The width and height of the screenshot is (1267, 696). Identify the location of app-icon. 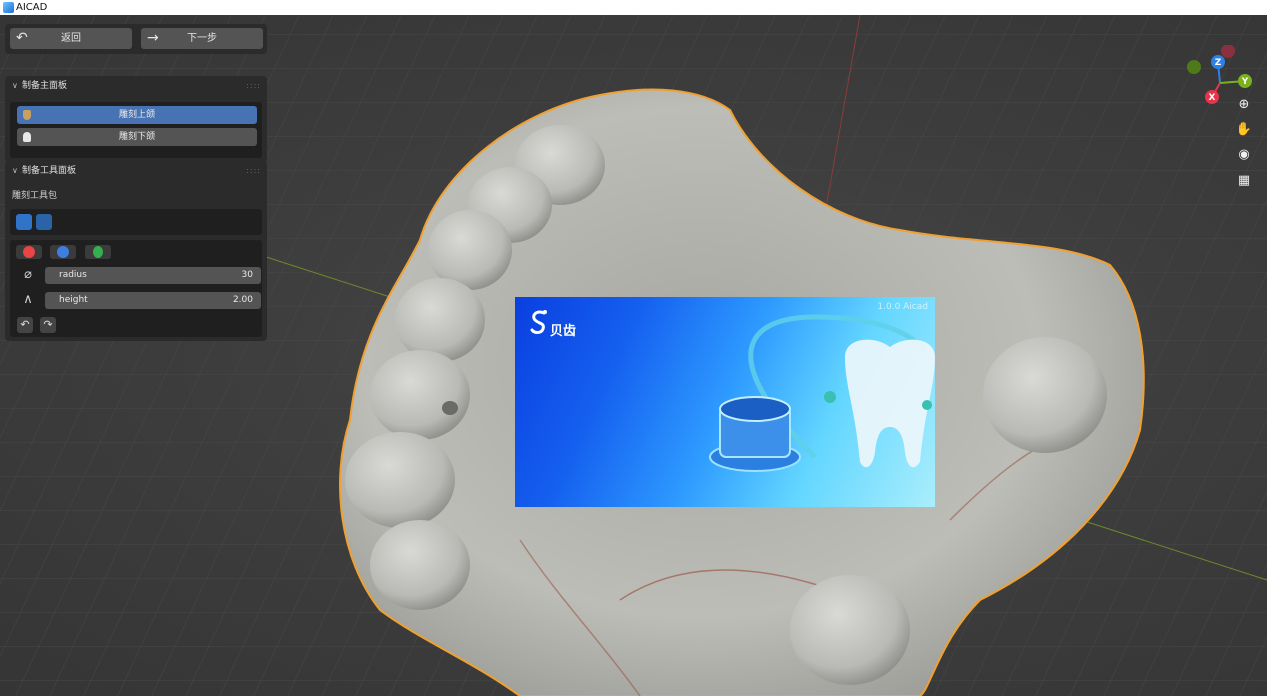
(8, 7).